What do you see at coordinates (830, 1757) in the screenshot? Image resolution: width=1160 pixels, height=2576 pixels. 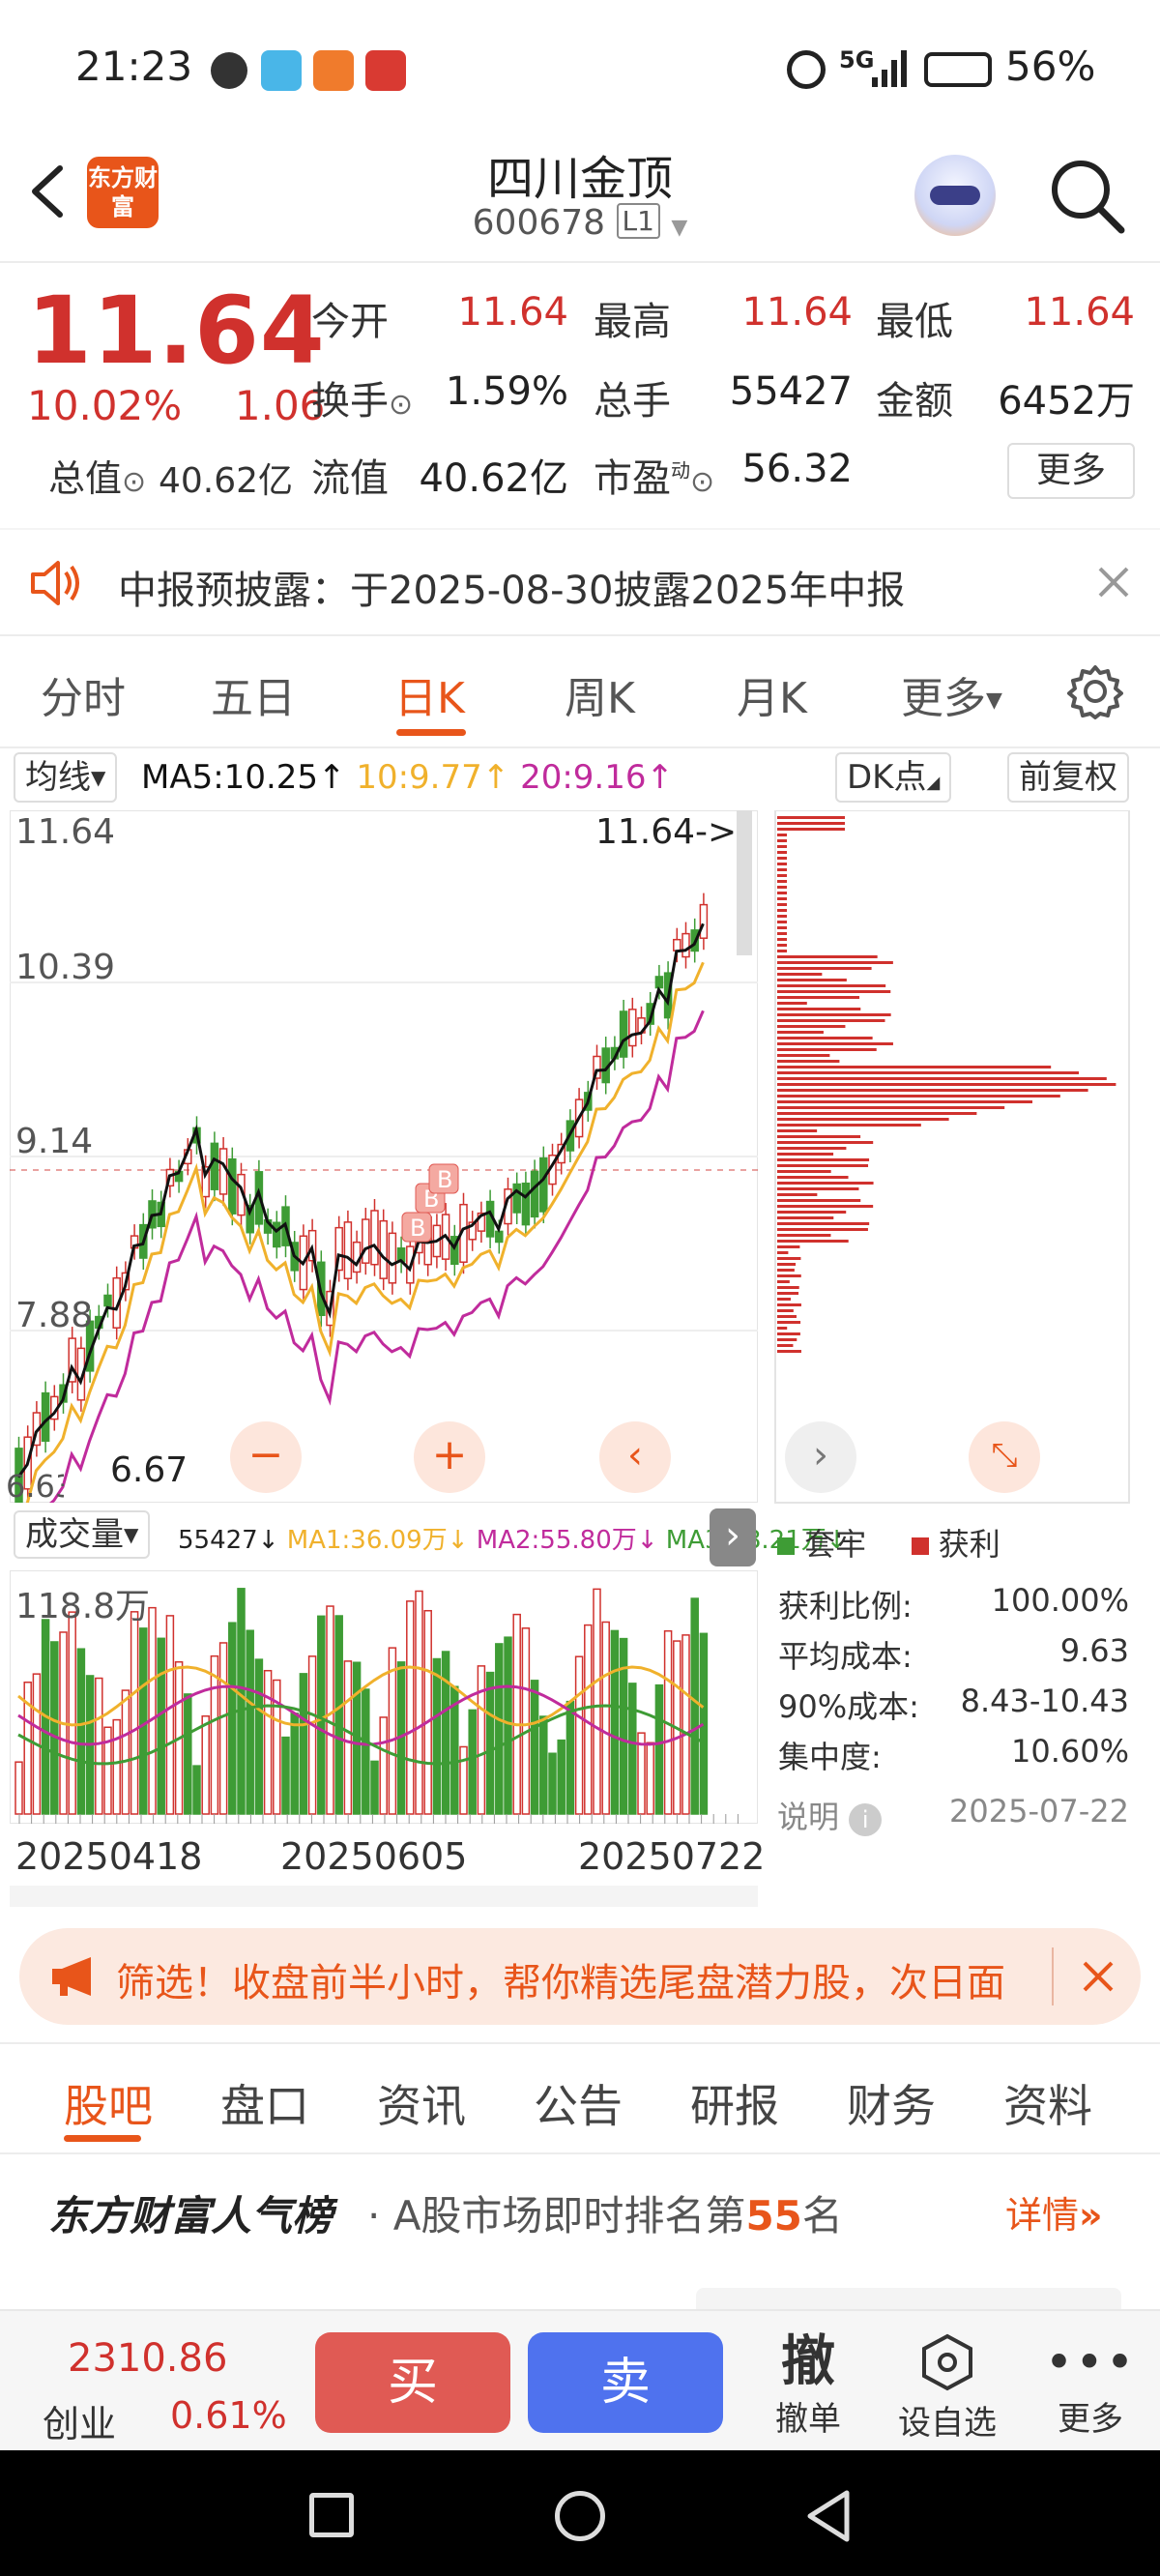 I see `concentration-label: 集中度:` at bounding box center [830, 1757].